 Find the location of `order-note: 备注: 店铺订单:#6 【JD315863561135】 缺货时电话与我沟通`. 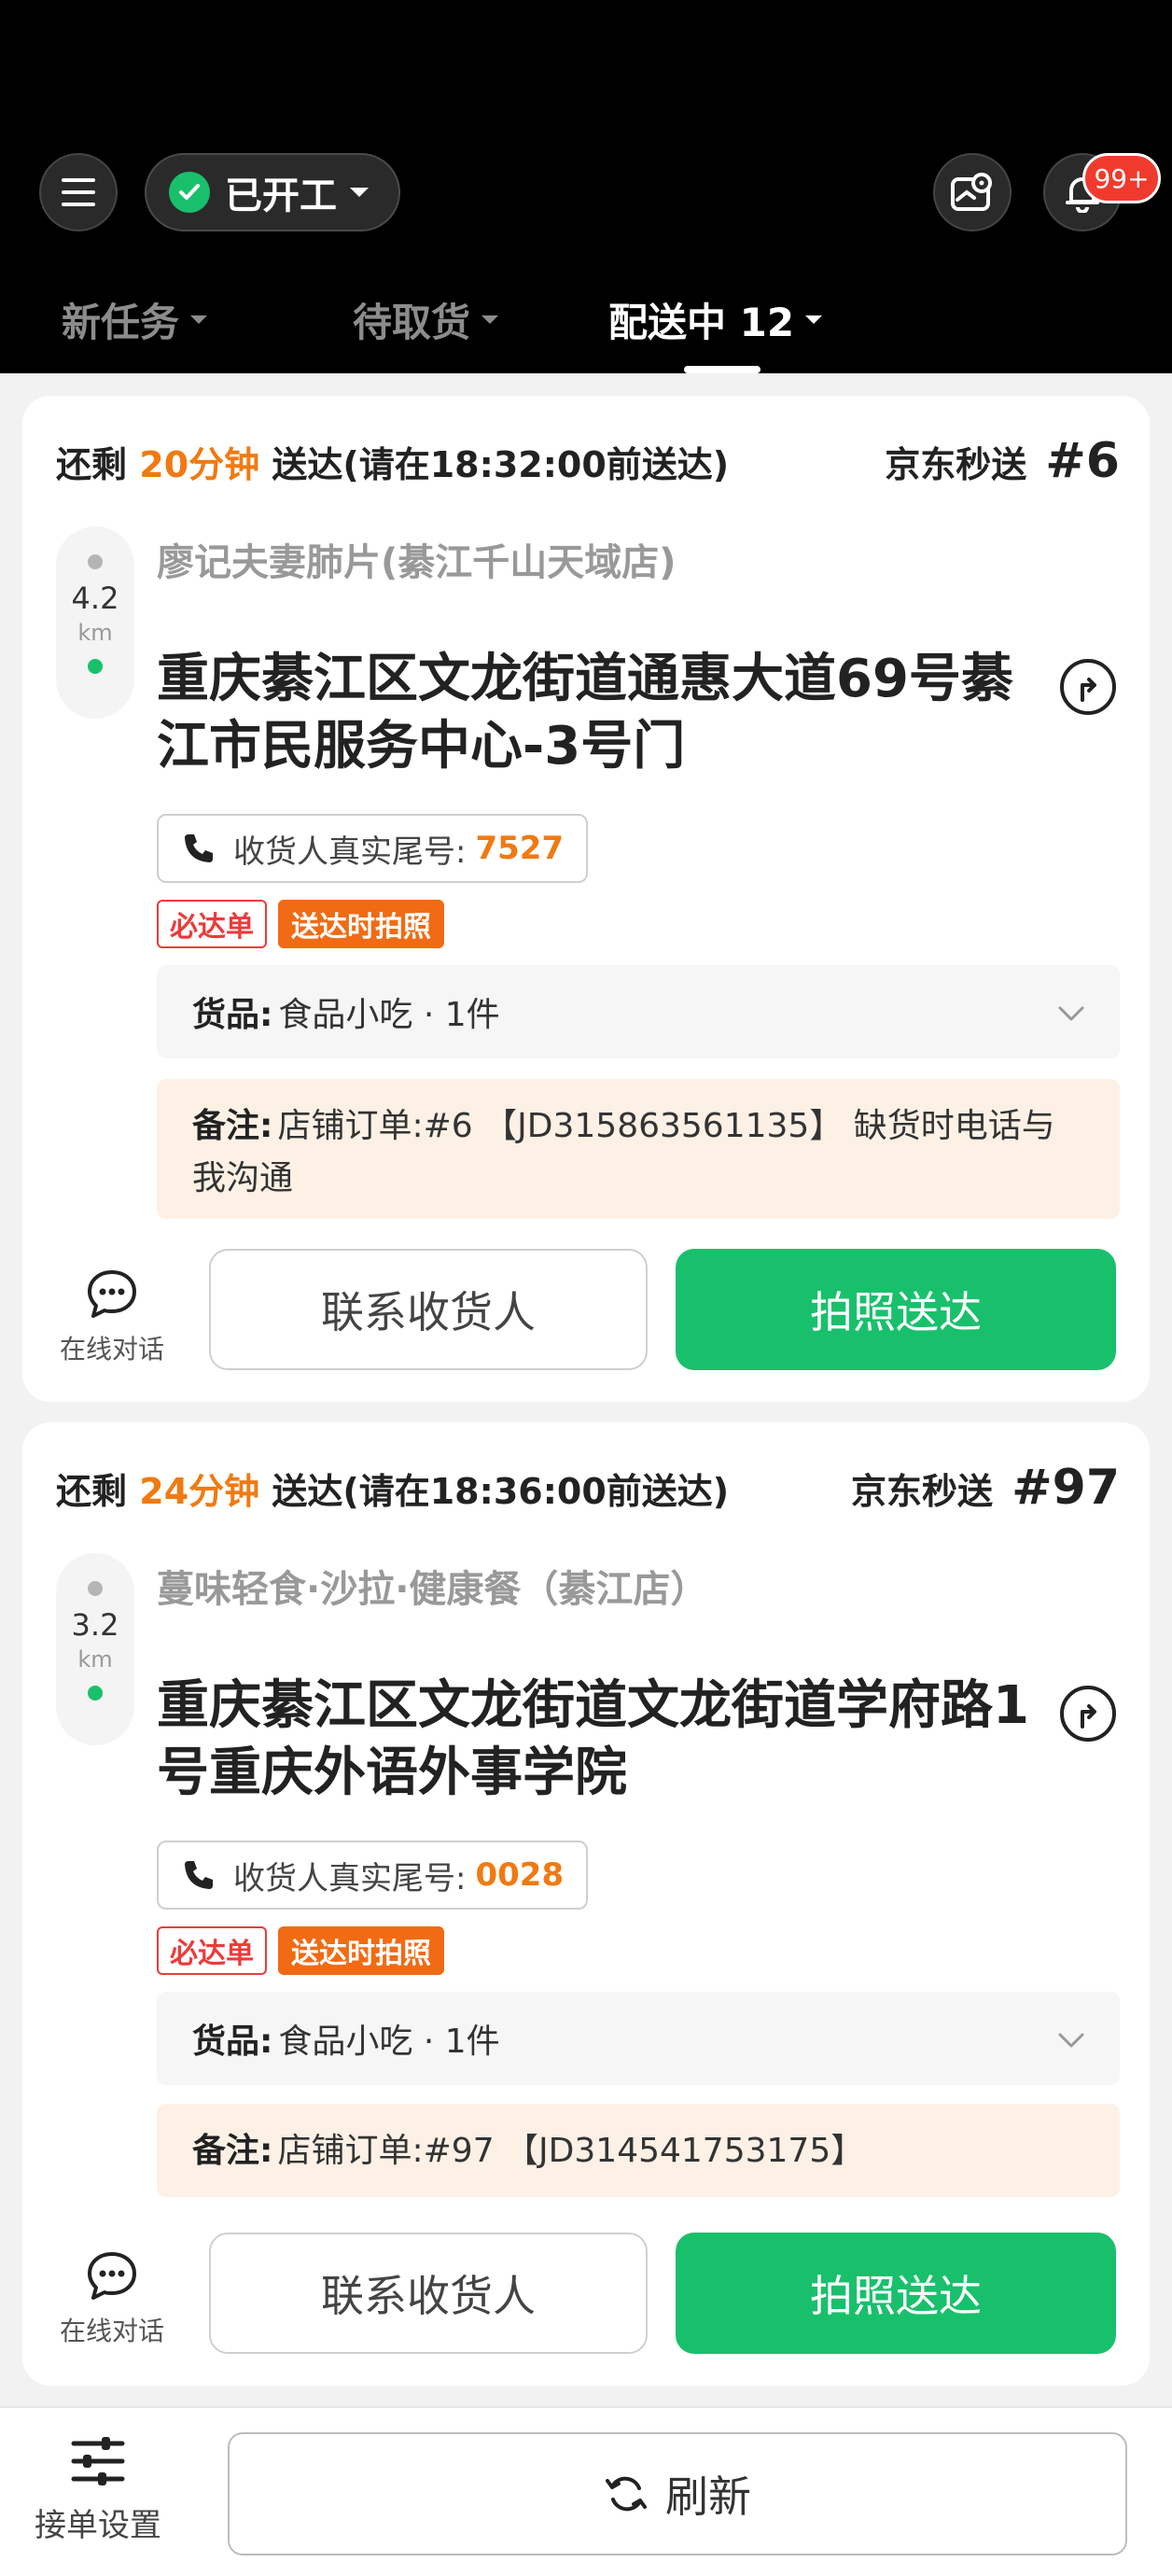

order-note: 备注: 店铺订单:#6 【JD315863561135】 缺货时电话与我沟通 is located at coordinates (638, 1149).